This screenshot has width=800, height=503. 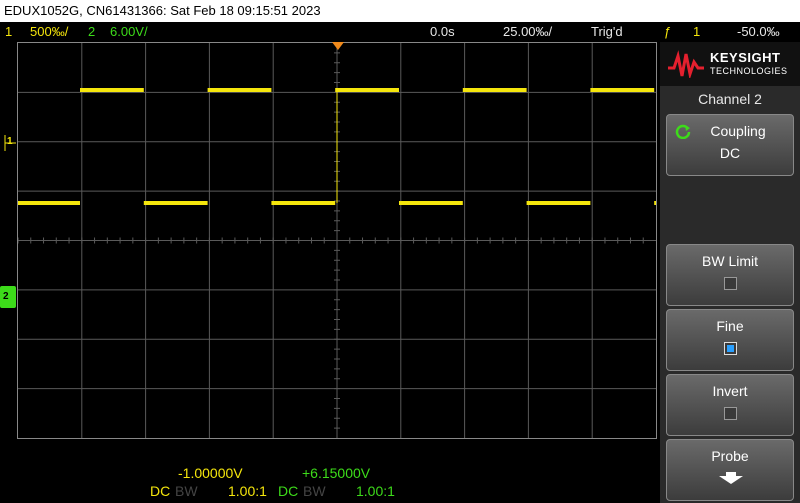 I want to click on trigger-position-icon, so click(x=338, y=46).